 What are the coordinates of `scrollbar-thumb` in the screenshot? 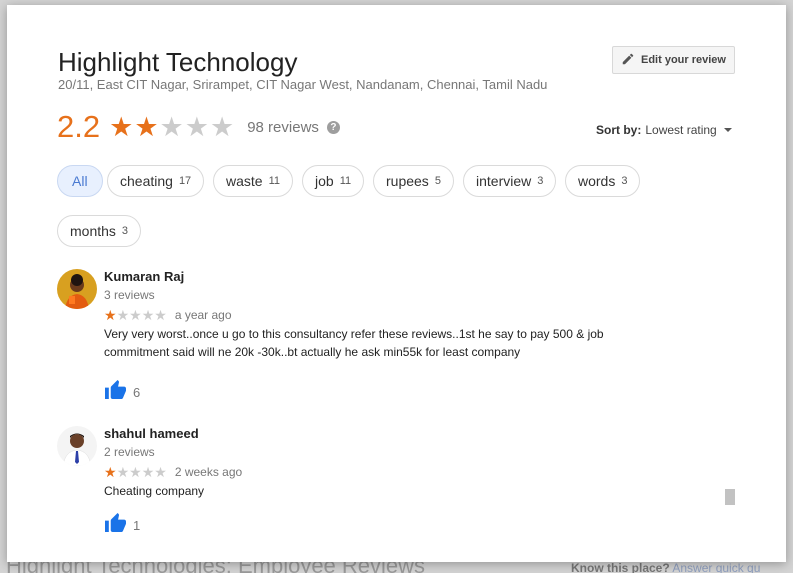 It's located at (730, 497).